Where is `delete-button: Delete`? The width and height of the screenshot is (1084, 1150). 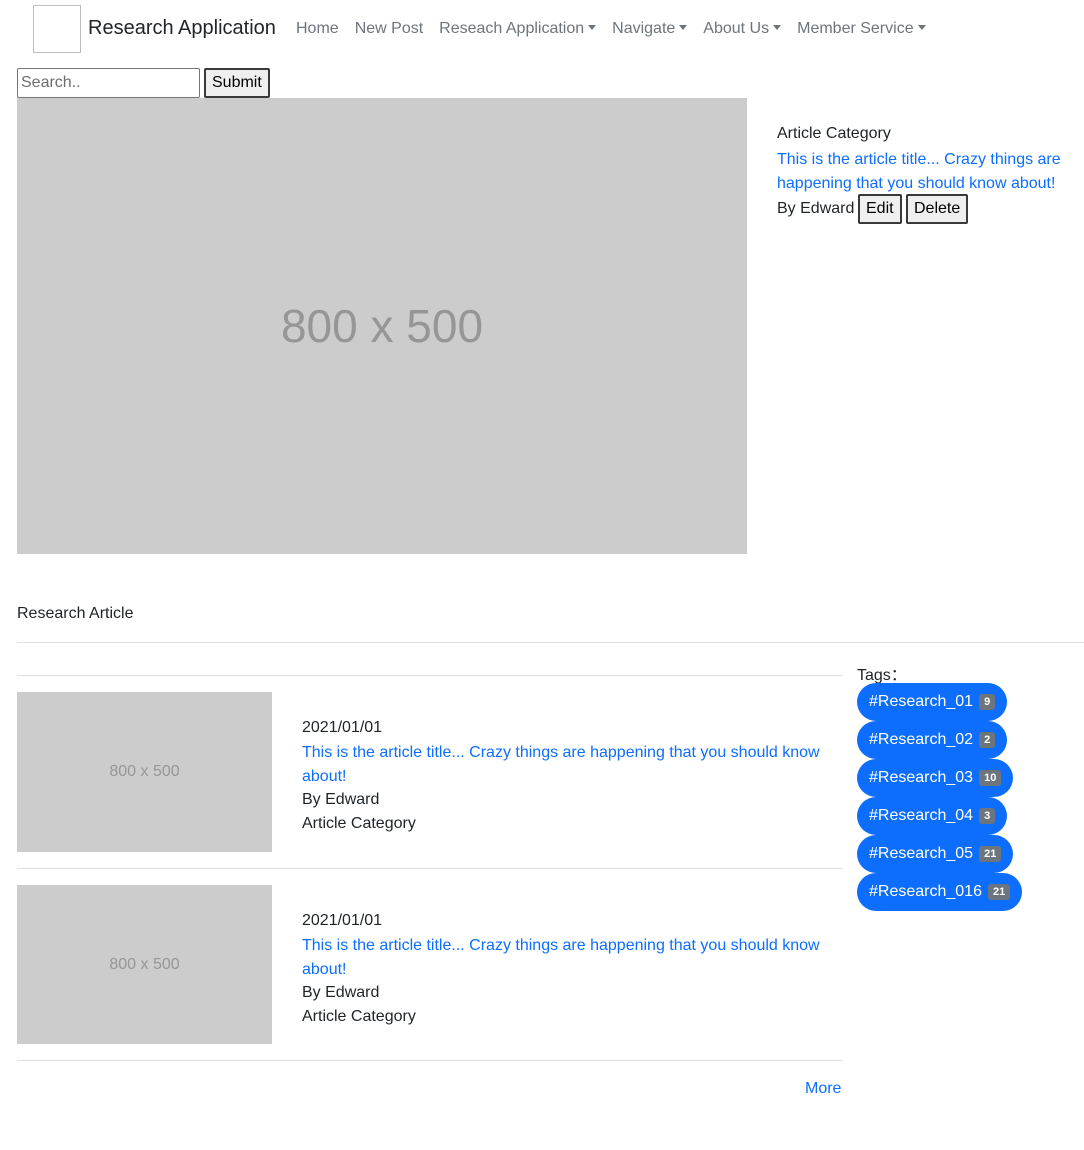
delete-button: Delete is located at coordinates (937, 209).